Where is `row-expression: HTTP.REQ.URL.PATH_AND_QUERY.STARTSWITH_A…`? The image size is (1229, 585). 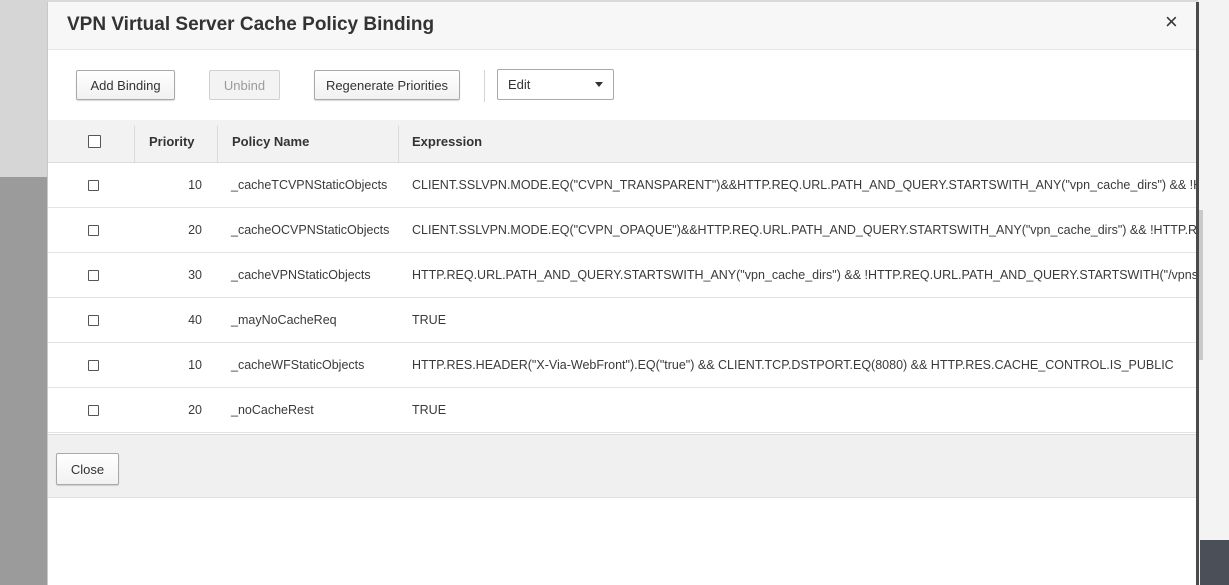
row-expression: HTTP.REQ.URL.PATH_AND_QUERY.STARTSWITH_A… is located at coordinates (805, 275).